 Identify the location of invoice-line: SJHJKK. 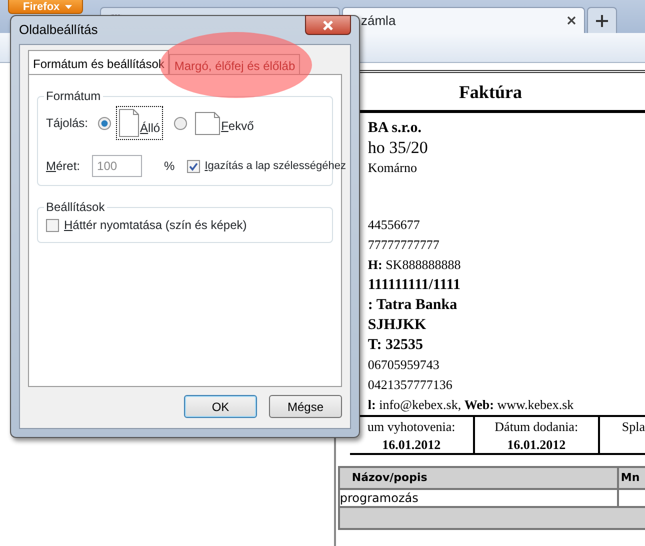
(397, 325).